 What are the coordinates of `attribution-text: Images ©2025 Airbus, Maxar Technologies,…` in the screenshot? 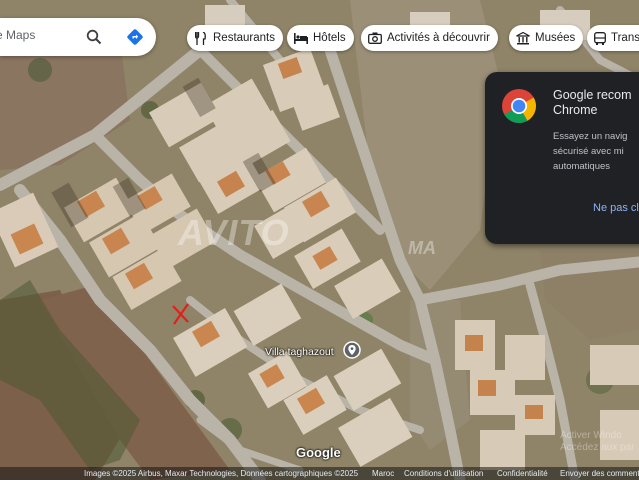 It's located at (221, 473).